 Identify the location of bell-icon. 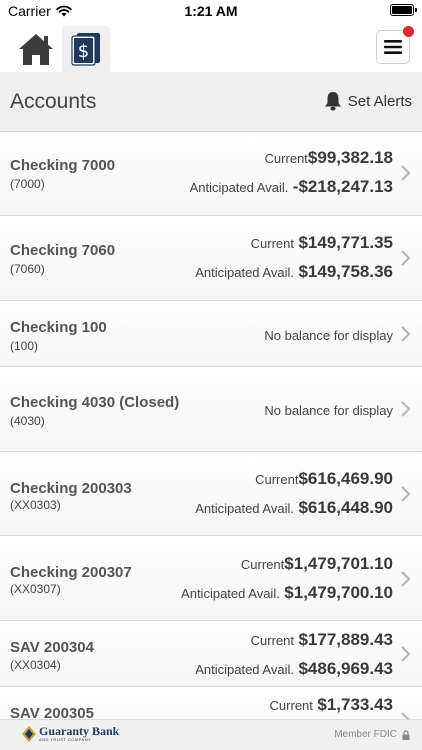
(332, 101).